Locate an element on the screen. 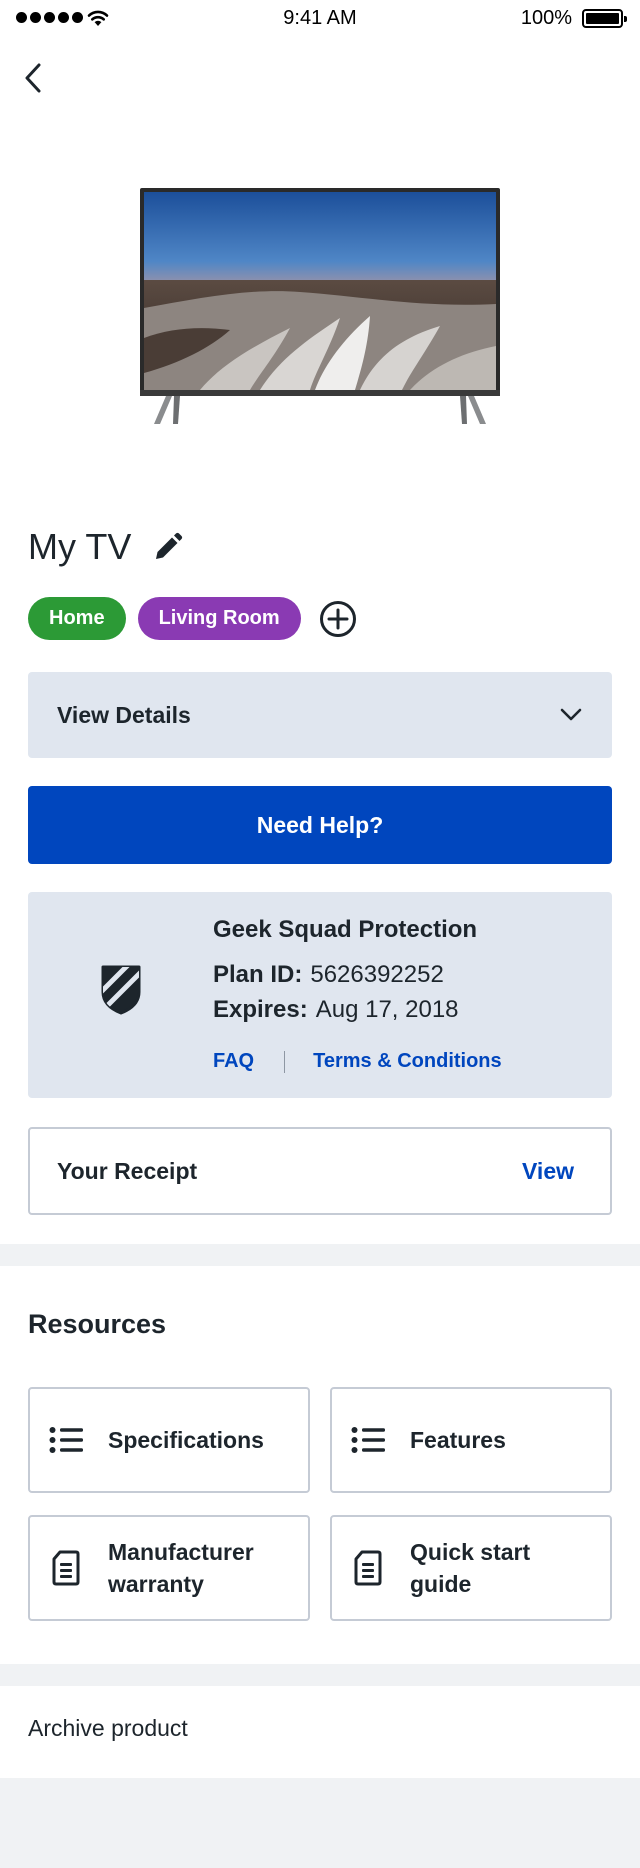 This screenshot has height=1868, width=640. expires-label: Expires: is located at coordinates (260, 1009).